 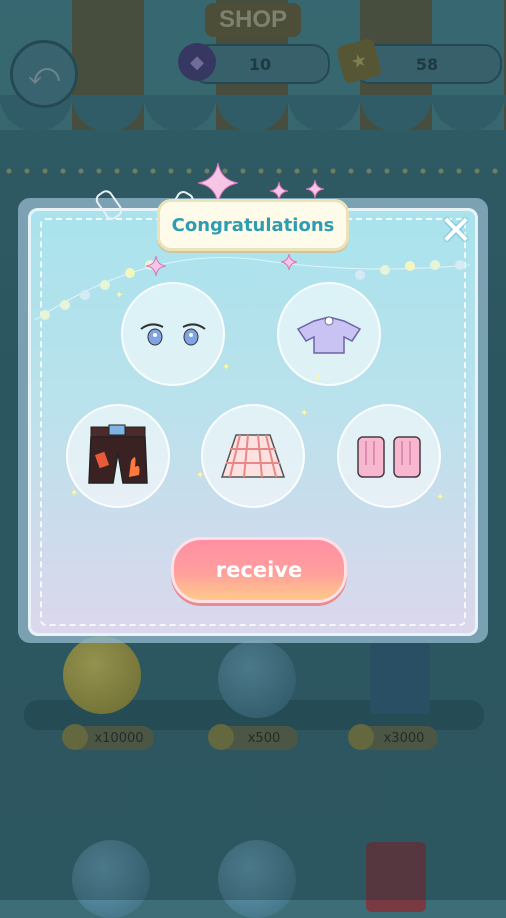 I want to click on reward-item-gloves, so click(x=389, y=456).